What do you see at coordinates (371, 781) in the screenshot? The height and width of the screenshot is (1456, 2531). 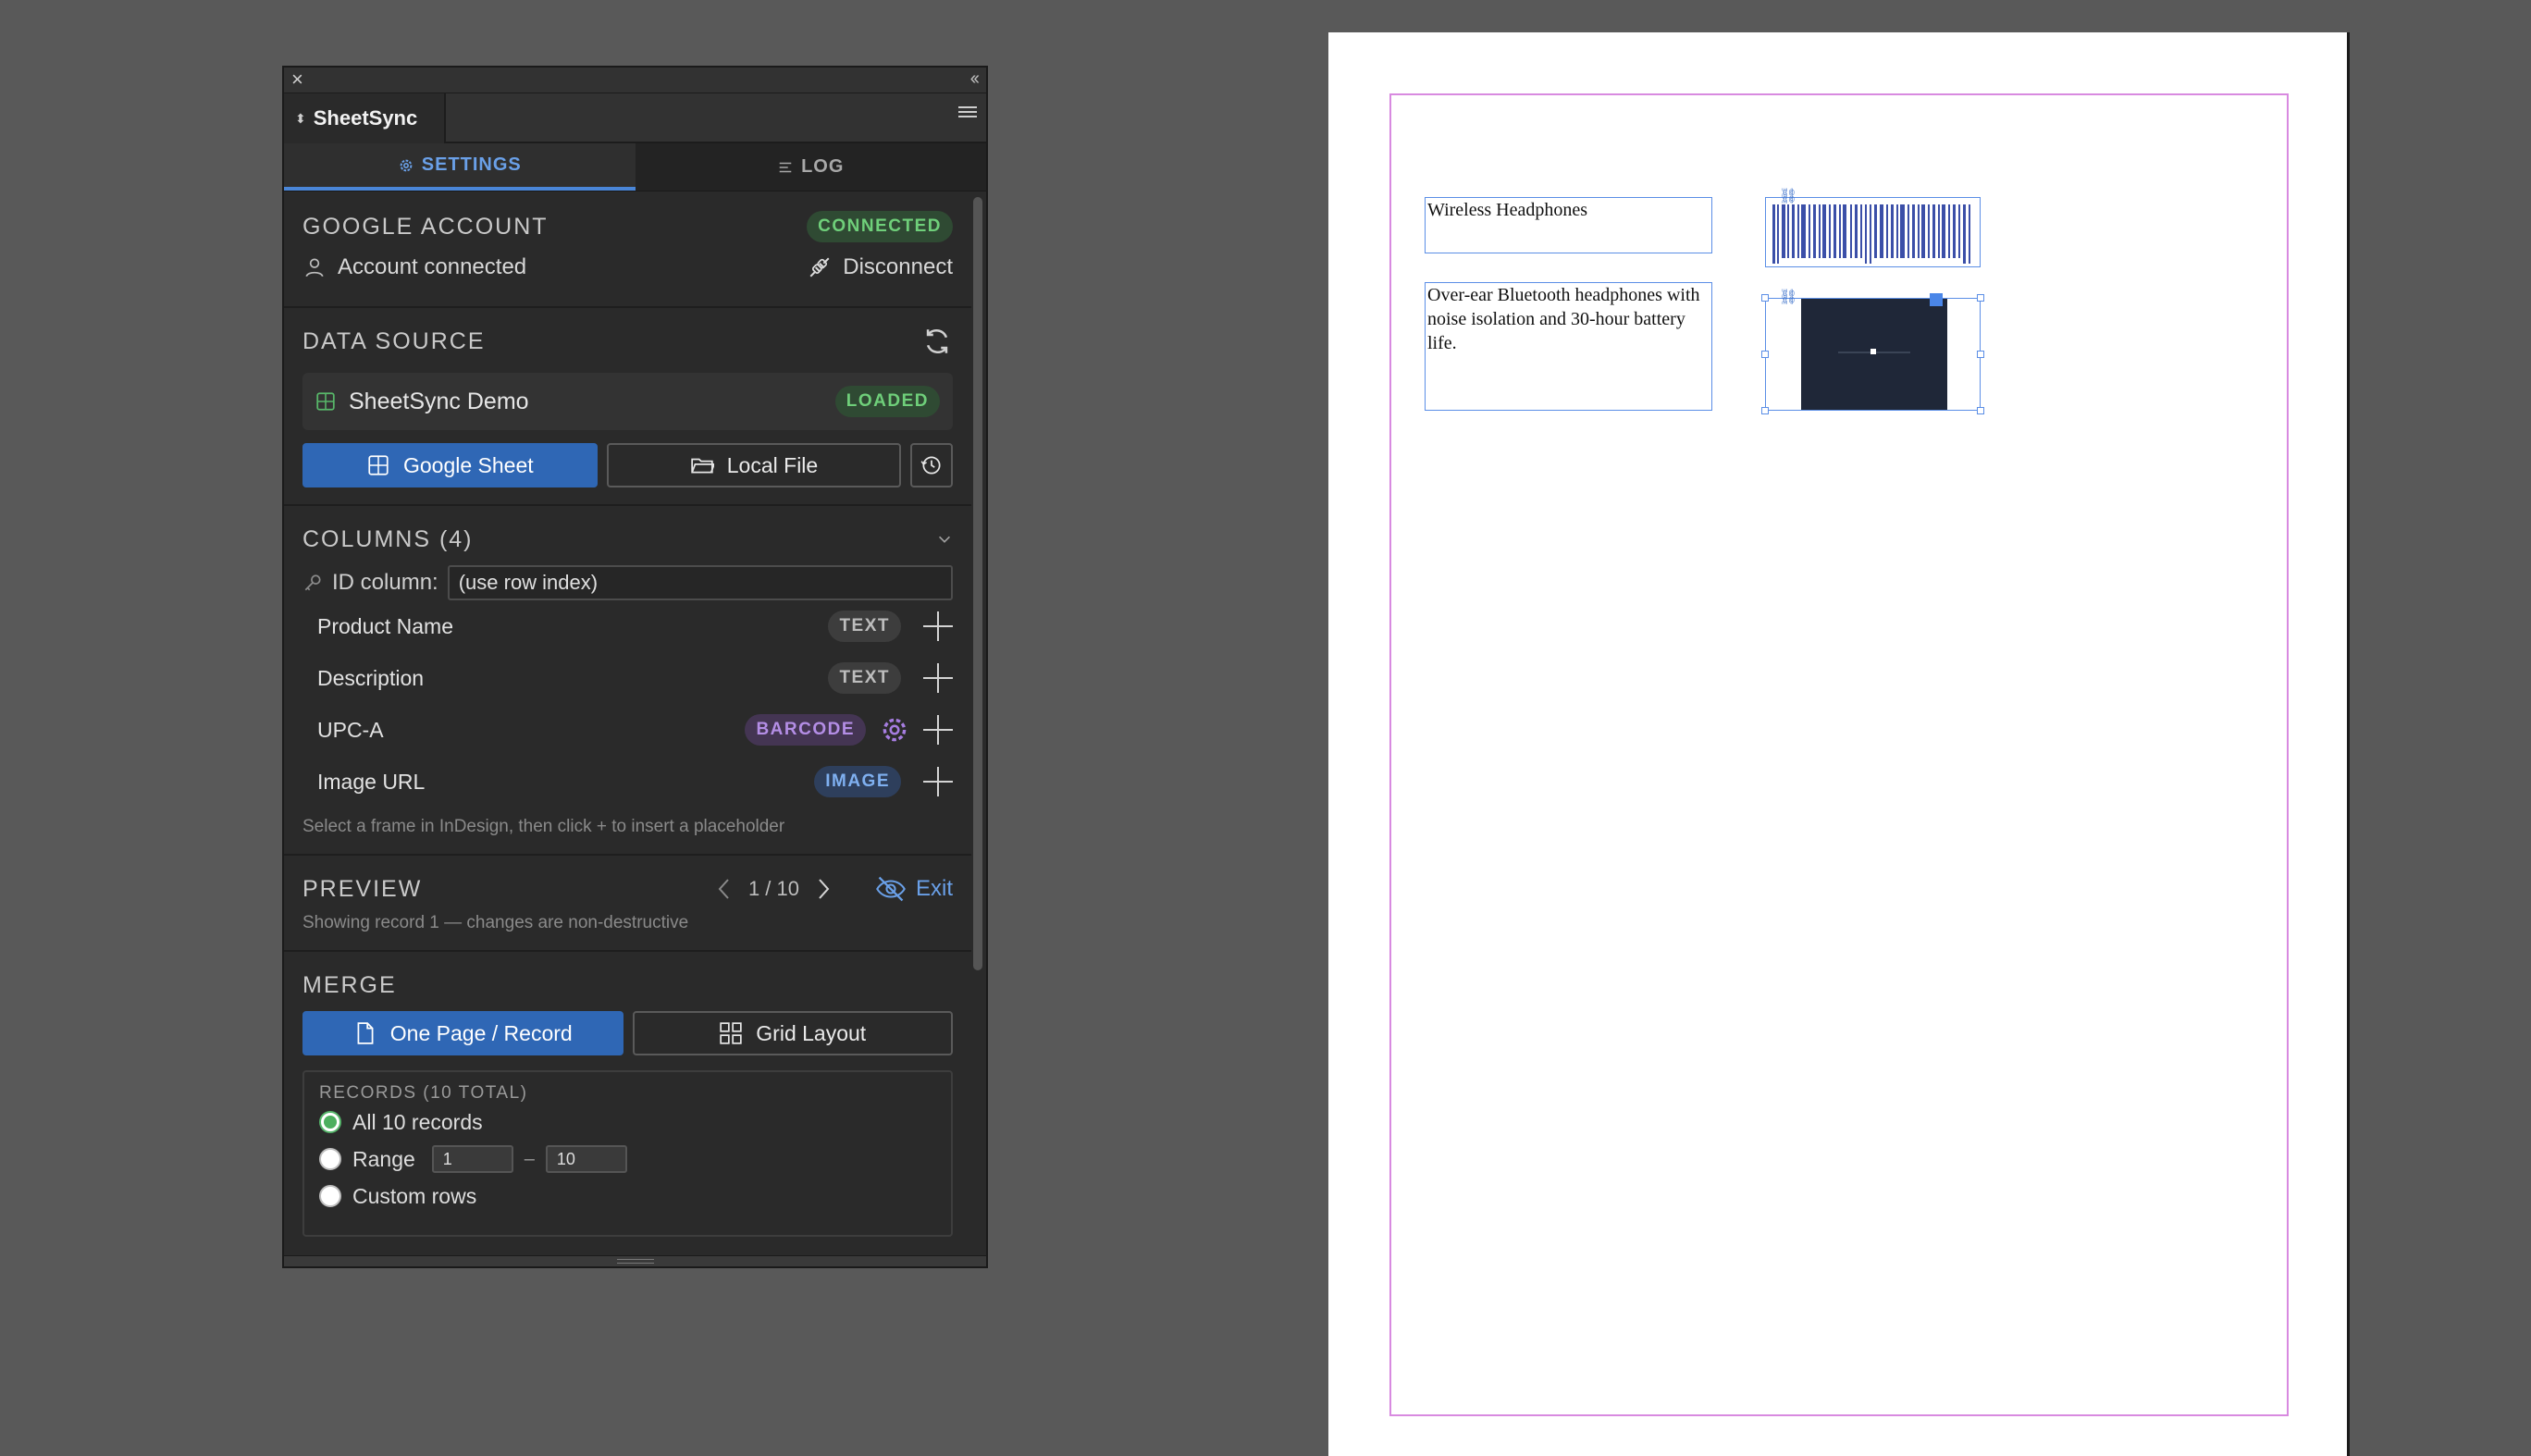 I see `column-name: Image URL` at bounding box center [371, 781].